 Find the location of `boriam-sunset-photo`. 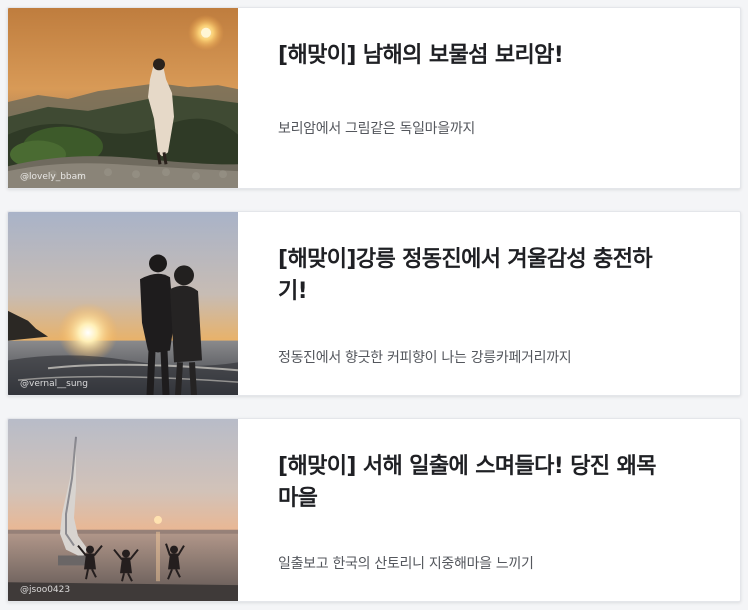

boriam-sunset-photo is located at coordinates (123, 98).